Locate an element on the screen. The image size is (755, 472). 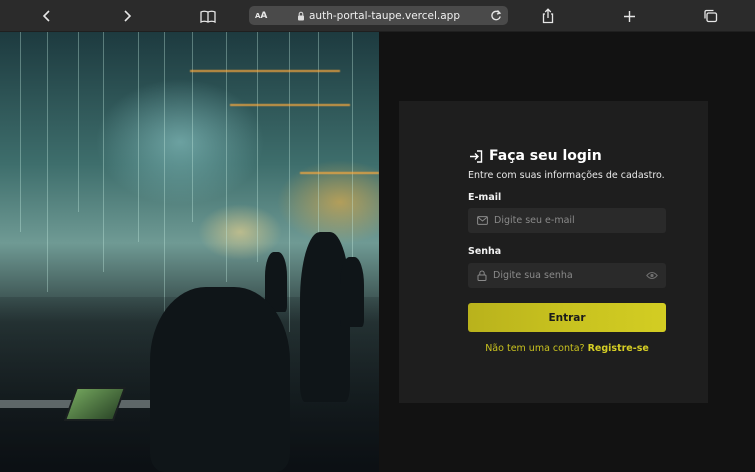
tabs-overview-button is located at coordinates (710, 16).